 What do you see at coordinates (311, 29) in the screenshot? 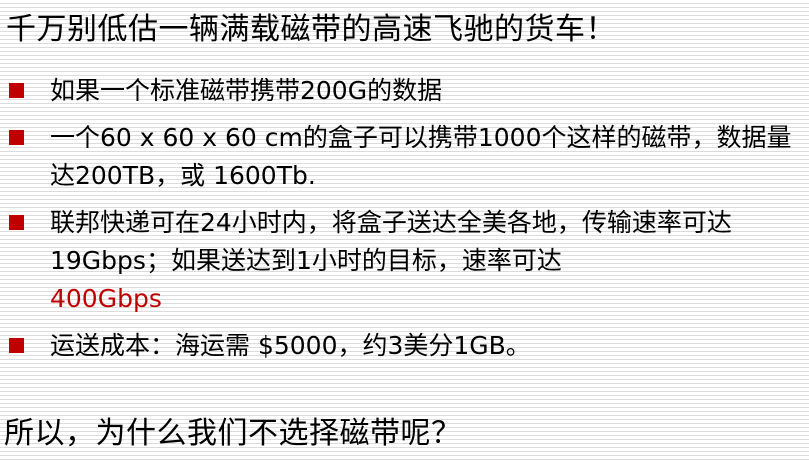
I see `slide-title: 千万别低估一辆满载磁带的高速飞驰的货车！` at bounding box center [311, 29].